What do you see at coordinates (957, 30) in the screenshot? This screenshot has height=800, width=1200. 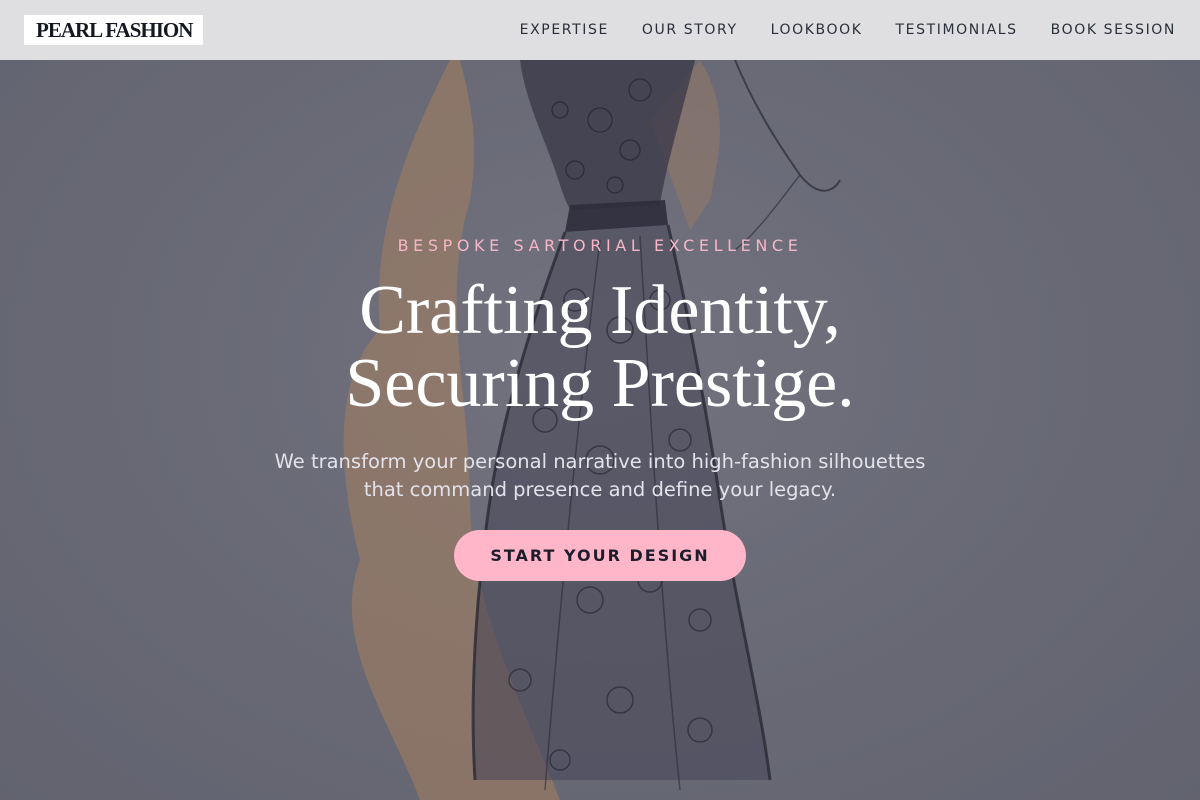 I see `nav-link-testimonials: TESTIMONIALS` at bounding box center [957, 30].